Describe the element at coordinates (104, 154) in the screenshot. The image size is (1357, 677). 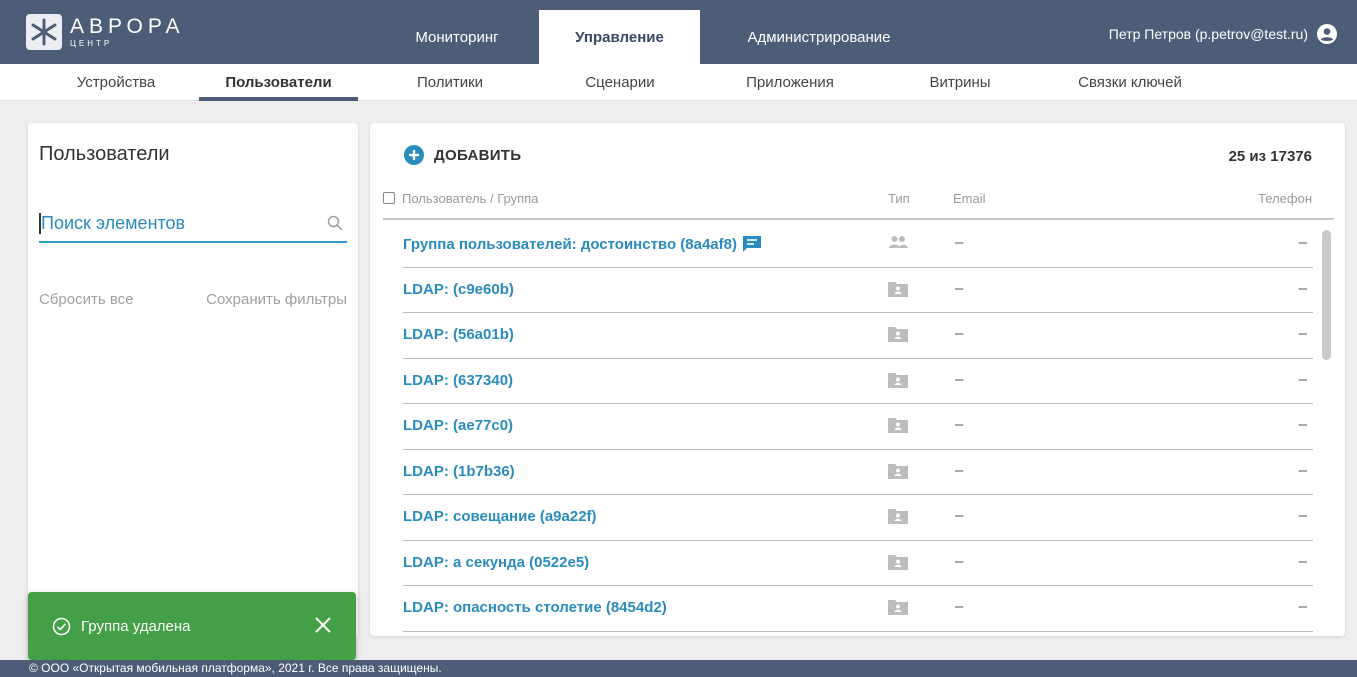
I see `panel-title: Пользователи` at that location.